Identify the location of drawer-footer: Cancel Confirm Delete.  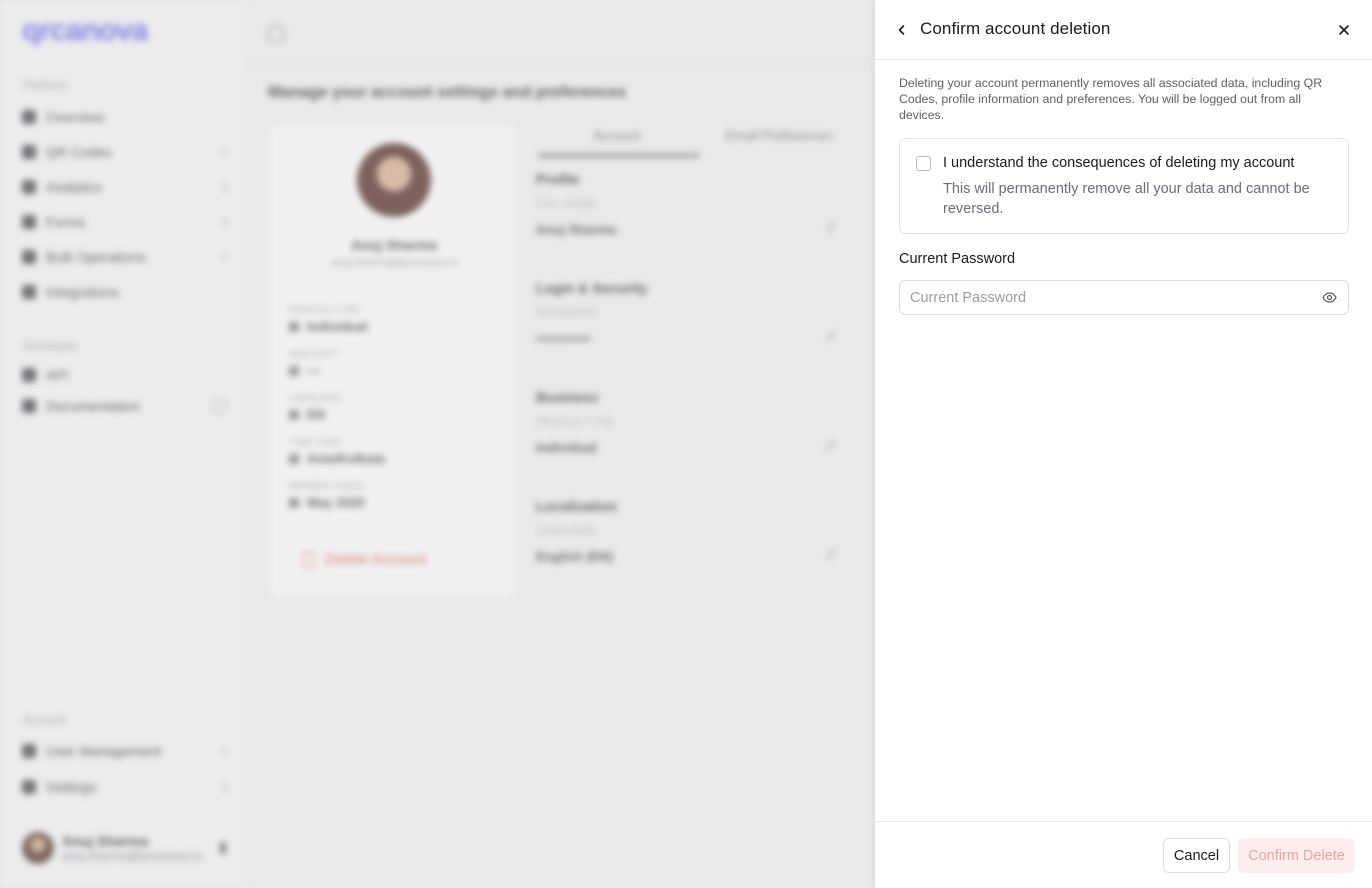
(1123, 854).